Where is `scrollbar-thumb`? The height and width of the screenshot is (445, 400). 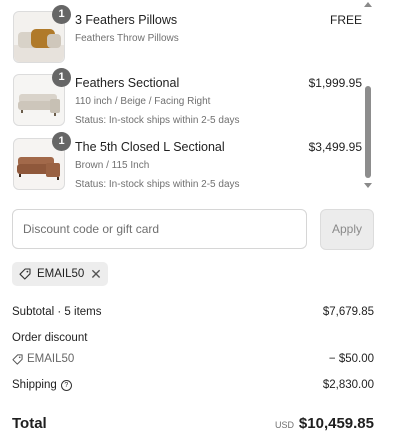
scrollbar-thumb is located at coordinates (368, 132).